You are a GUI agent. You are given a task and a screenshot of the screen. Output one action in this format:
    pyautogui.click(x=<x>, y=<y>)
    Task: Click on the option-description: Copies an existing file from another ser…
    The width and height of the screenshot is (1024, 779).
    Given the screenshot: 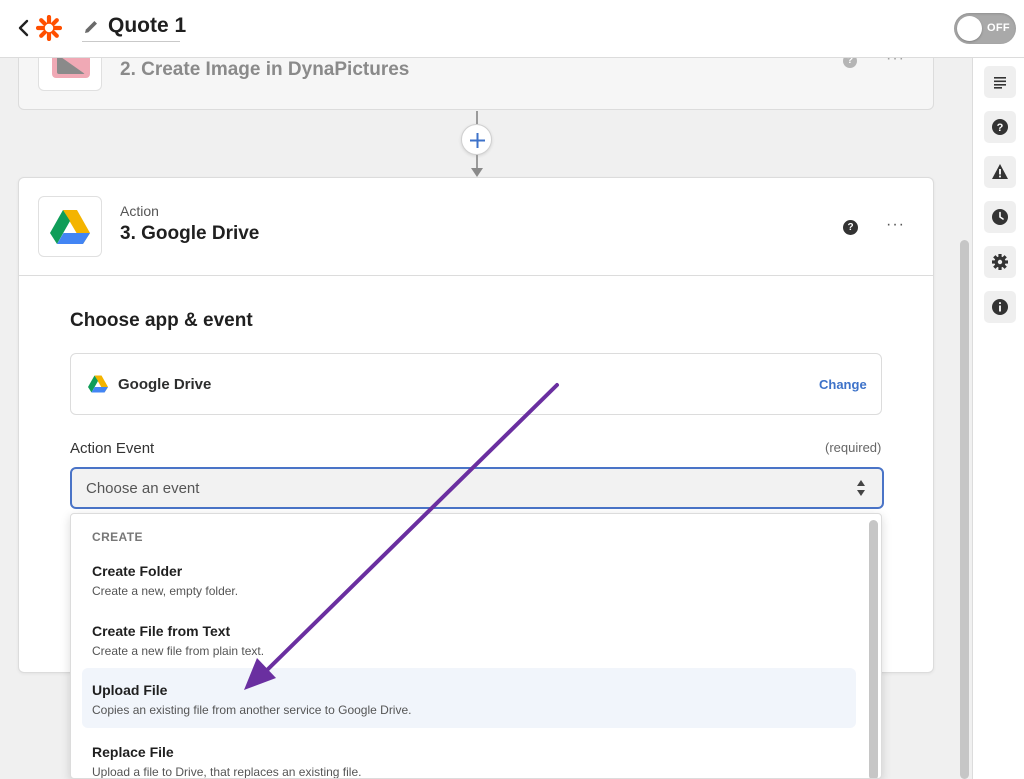 What is the action you would take?
    pyautogui.click(x=252, y=710)
    